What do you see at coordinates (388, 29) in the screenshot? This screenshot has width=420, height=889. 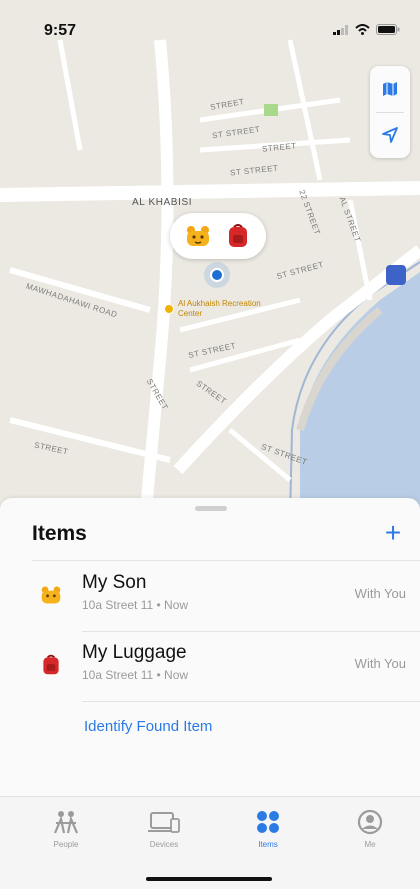 I see `battery-icon` at bounding box center [388, 29].